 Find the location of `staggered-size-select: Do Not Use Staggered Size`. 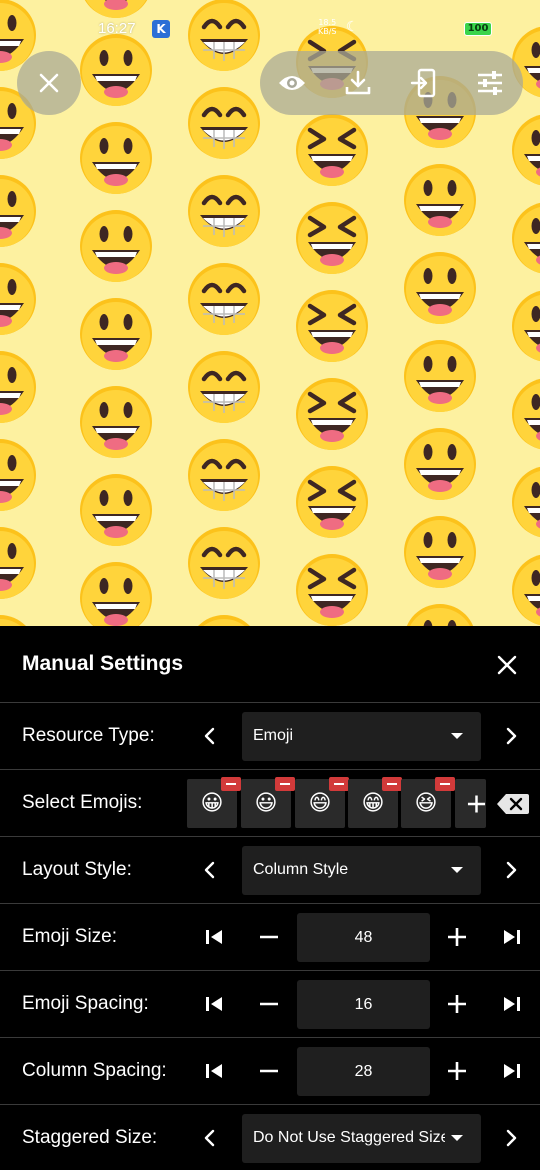

staggered-size-select: Do Not Use Staggered Size is located at coordinates (361, 1138).